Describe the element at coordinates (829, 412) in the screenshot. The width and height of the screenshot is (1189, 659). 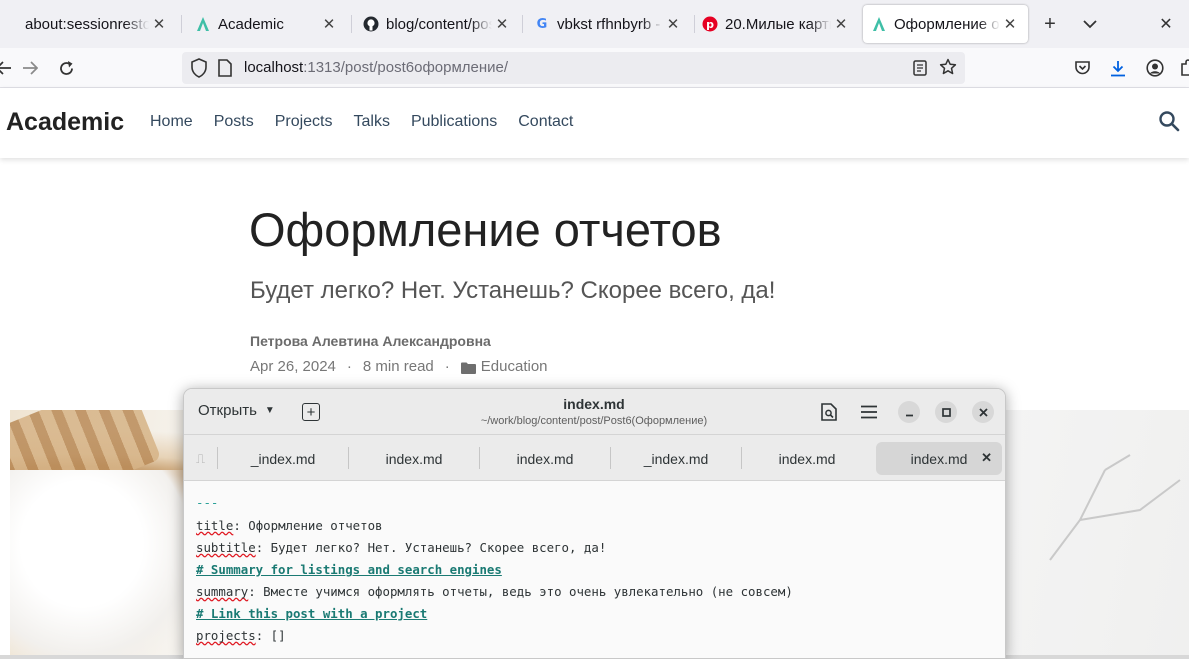
I see `save-document-icon` at that location.